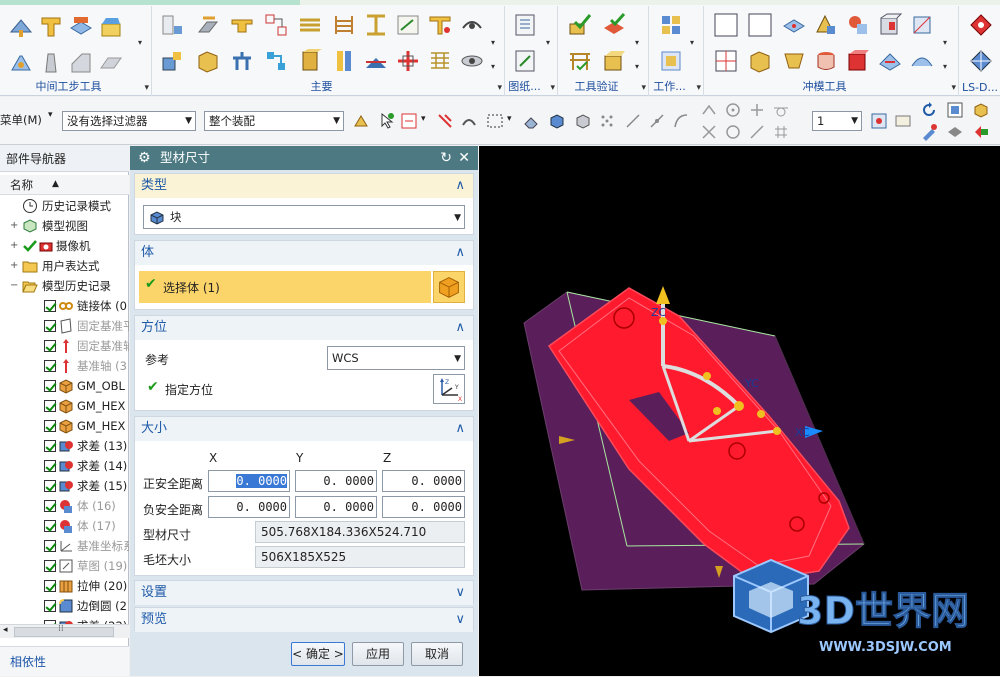 This screenshot has width=1000, height=677. What do you see at coordinates (304, 217) in the screenshot?
I see `type-select: 块 ▼` at bounding box center [304, 217].